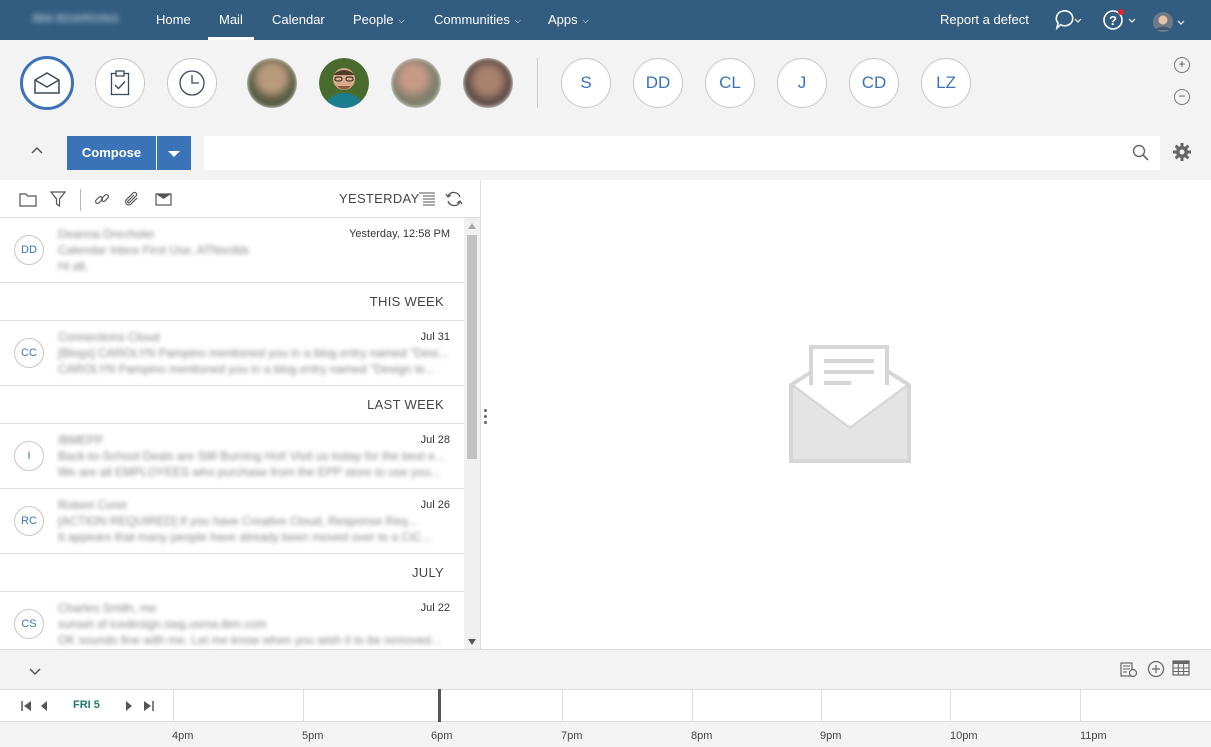 Image resolution: width=1211 pixels, height=747 pixels. I want to click on list-scrollbar, so click(472, 433).